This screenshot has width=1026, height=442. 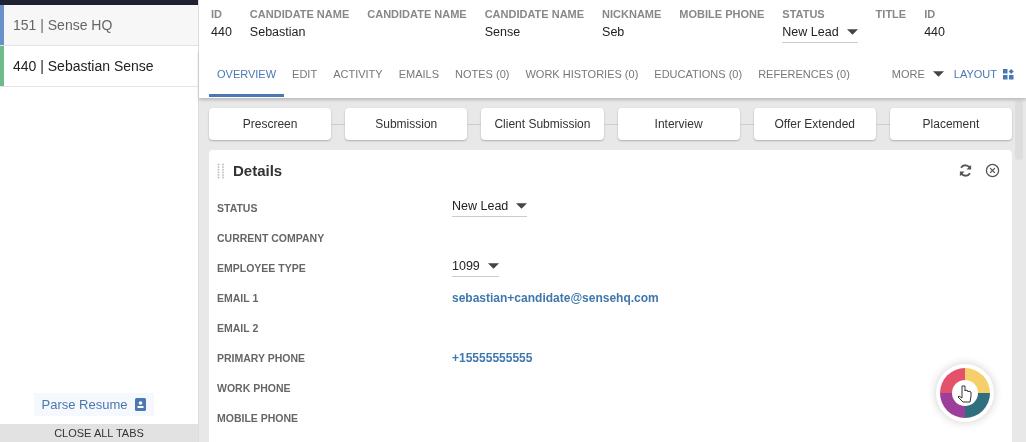 I want to click on dropdown-field: New Lead, so click(x=490, y=208).